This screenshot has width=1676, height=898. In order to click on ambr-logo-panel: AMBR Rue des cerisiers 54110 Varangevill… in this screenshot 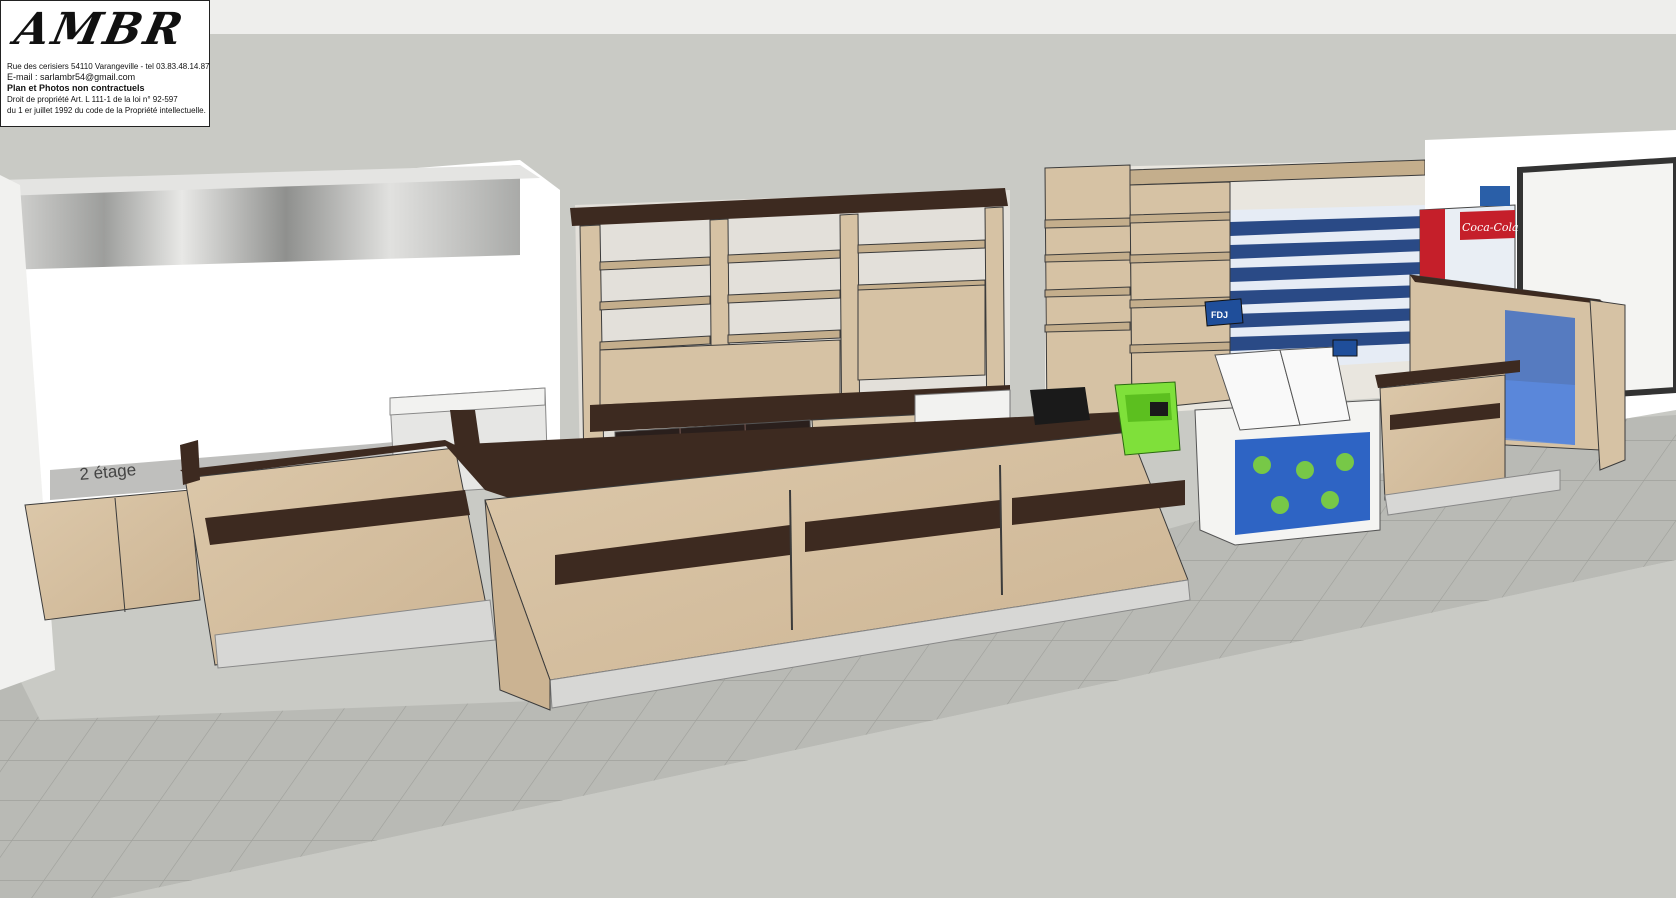, I will do `click(105, 63)`.